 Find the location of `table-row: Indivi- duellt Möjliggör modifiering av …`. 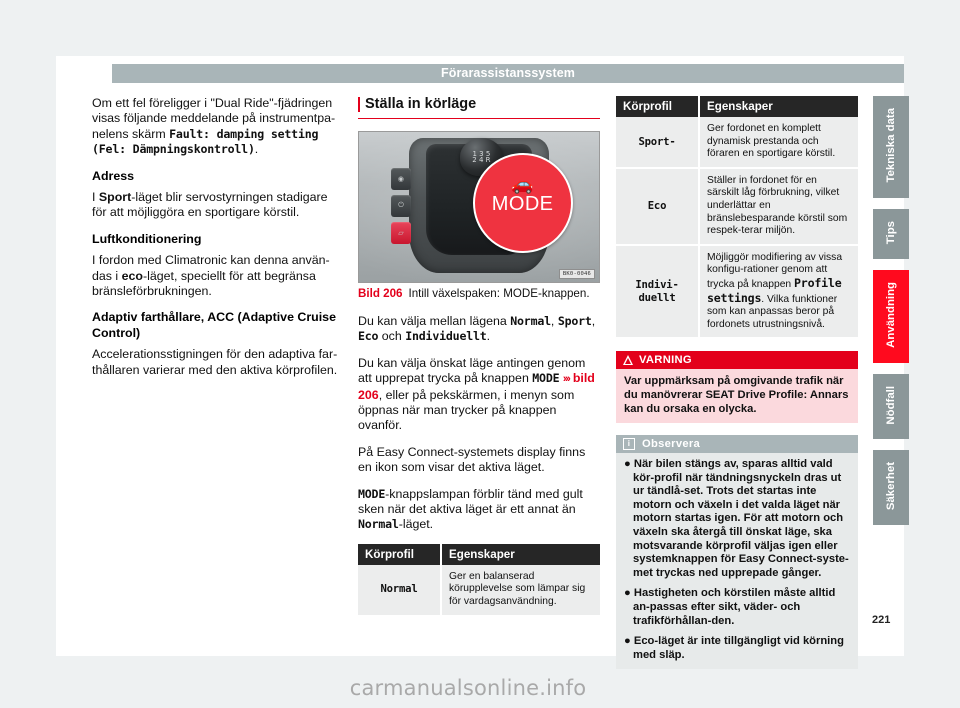

table-row: Indivi- duellt Möjliggör modifiering av … is located at coordinates (737, 292).